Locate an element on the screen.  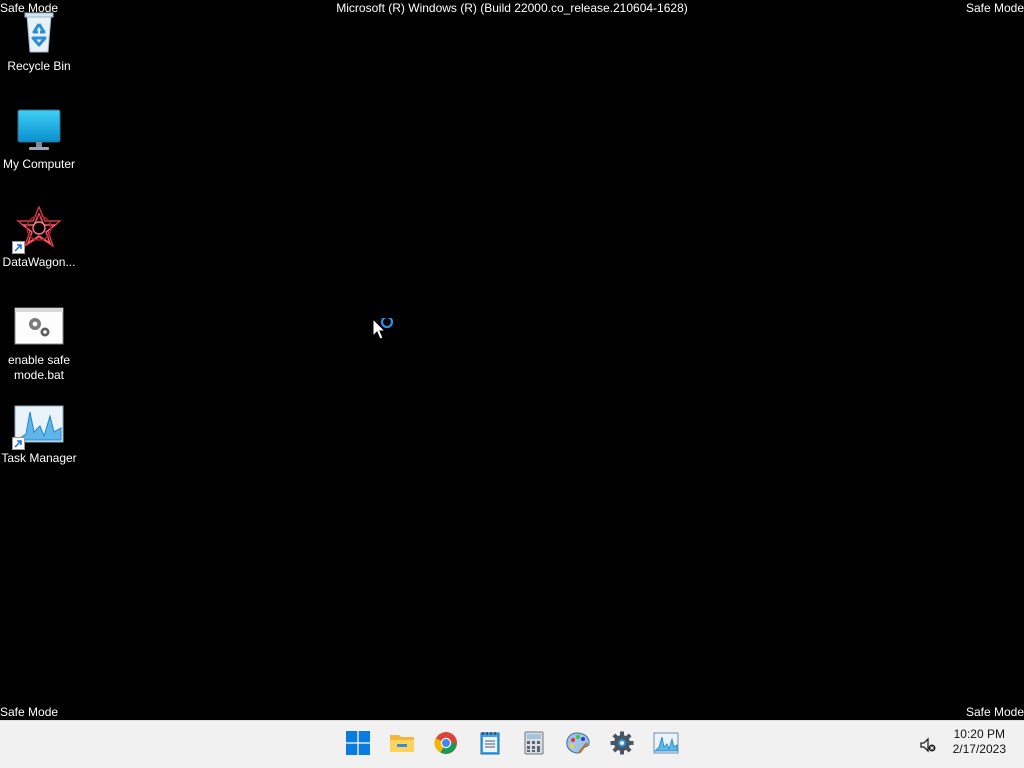
desktop-icon-recycle-bin: Recycle Bin is located at coordinates (39, 40).